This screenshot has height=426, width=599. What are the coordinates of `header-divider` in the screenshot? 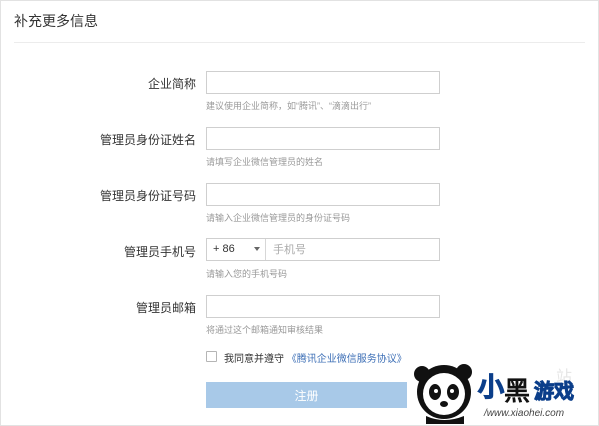 It's located at (299, 42).